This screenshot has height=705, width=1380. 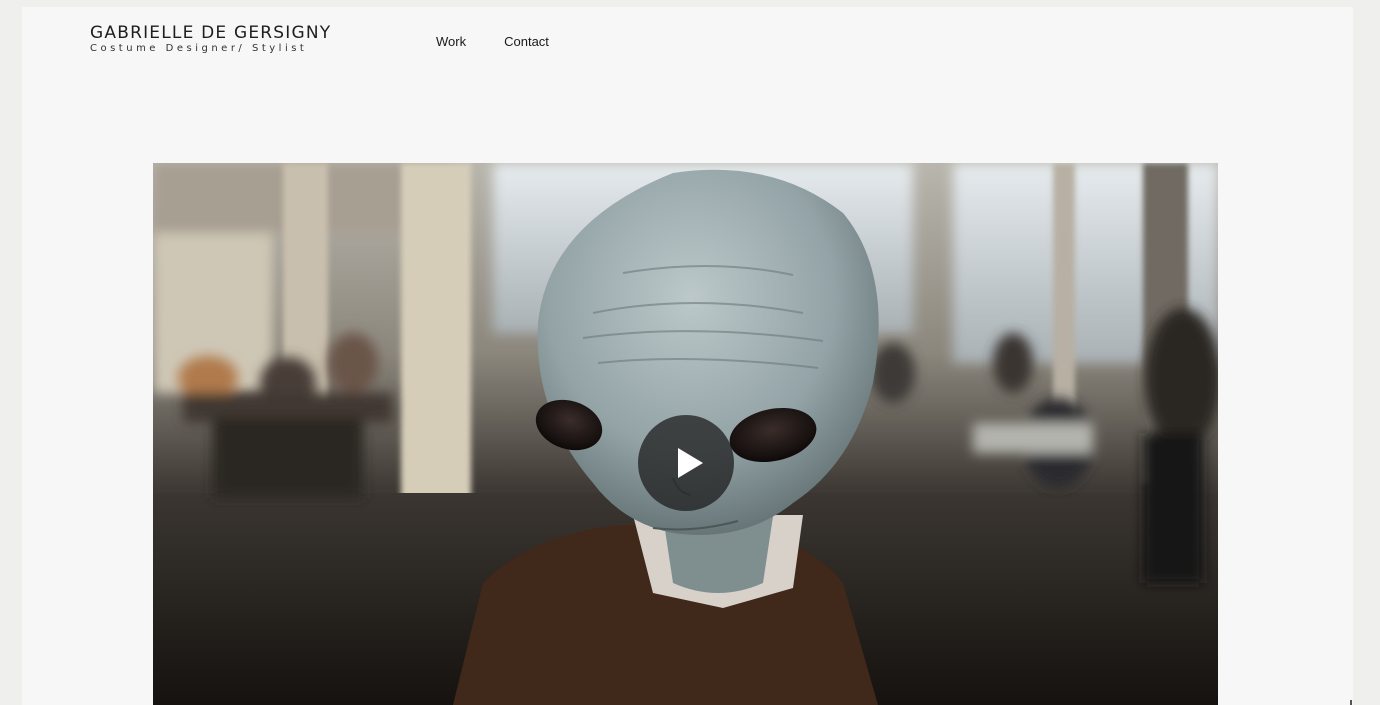 I want to click on main-nav: Work Contact, so click(x=511, y=42).